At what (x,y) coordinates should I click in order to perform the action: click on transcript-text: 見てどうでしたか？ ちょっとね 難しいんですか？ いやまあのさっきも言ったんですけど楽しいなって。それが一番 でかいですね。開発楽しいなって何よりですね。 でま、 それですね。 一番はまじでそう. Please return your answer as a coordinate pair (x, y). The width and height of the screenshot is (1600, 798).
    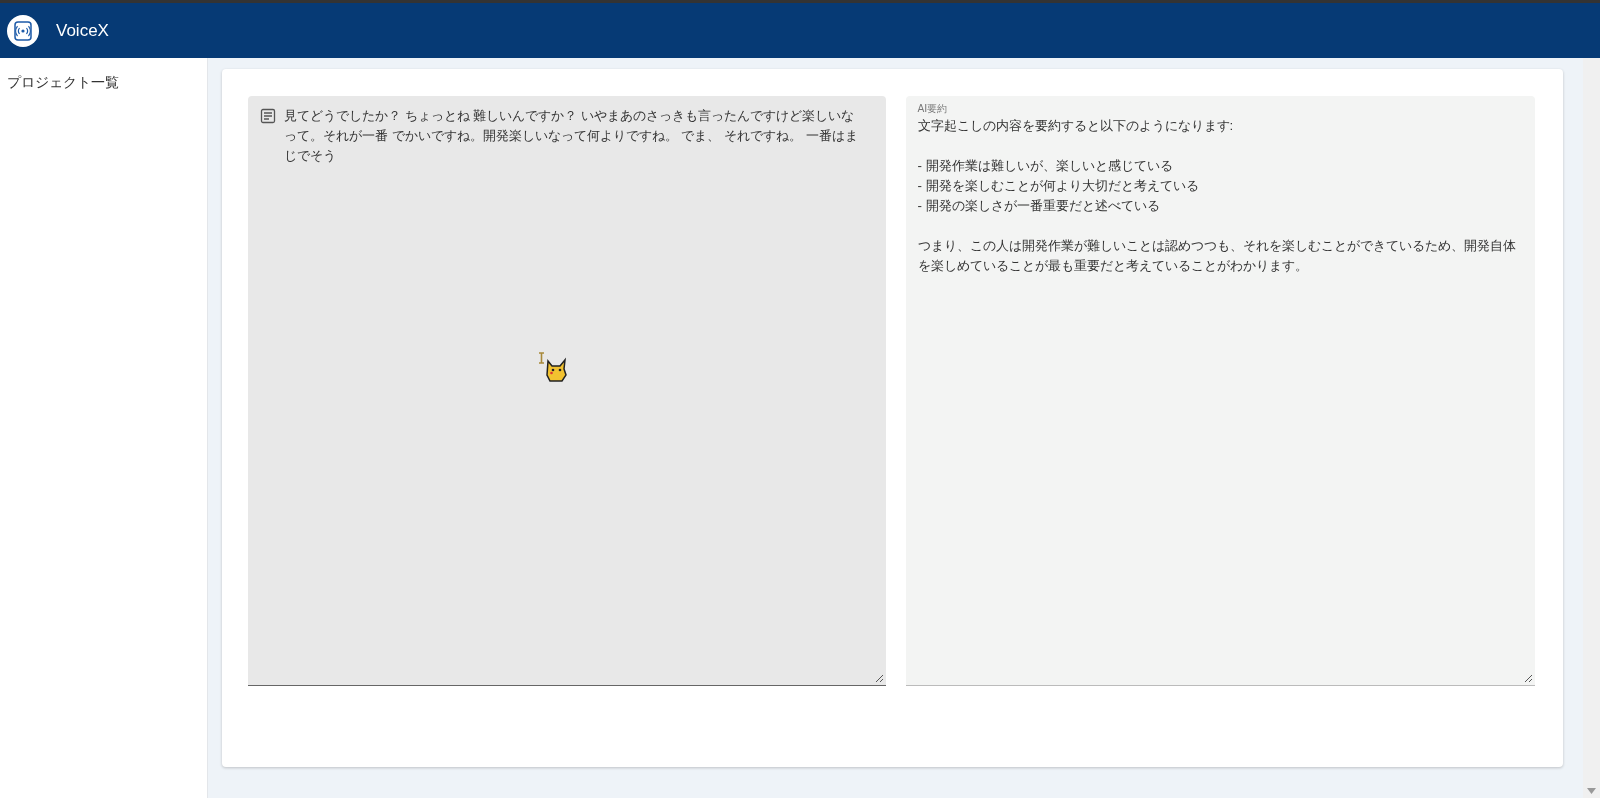
    Looking at the image, I should click on (571, 136).